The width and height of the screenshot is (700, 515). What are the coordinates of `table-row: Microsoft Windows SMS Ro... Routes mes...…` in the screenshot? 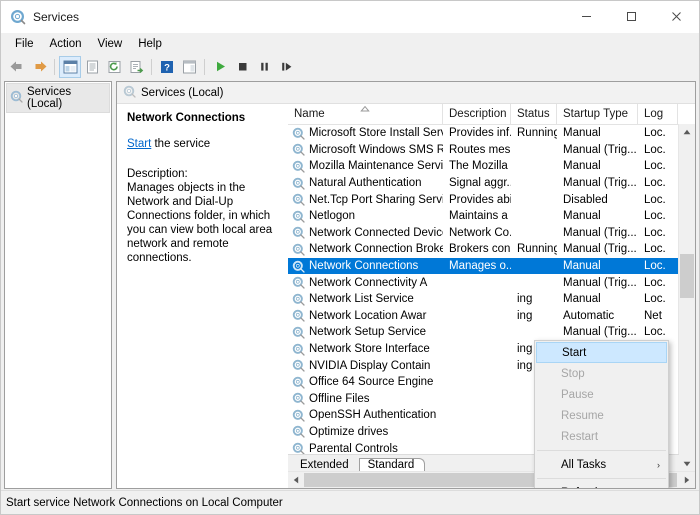 It's located at (491, 150).